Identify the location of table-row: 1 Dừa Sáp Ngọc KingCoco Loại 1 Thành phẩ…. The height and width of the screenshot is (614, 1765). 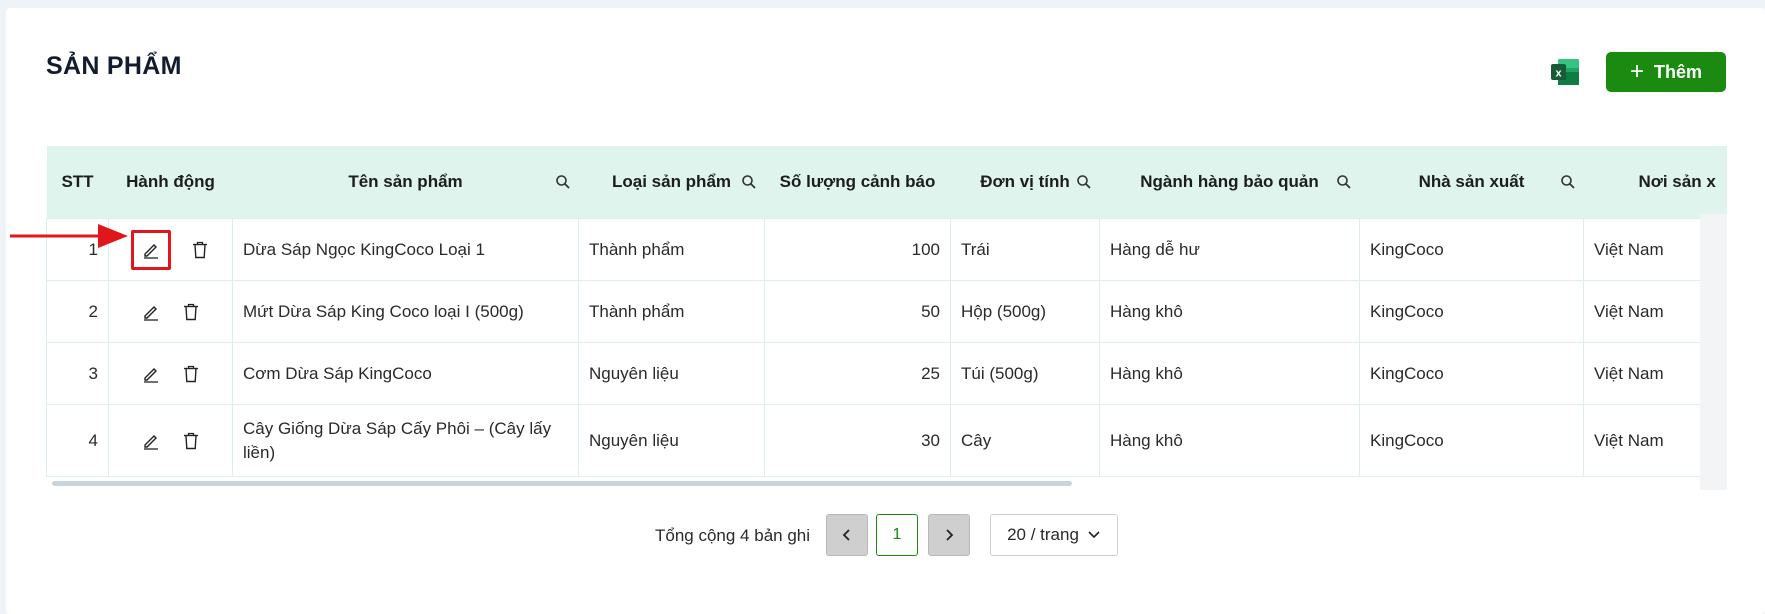
(886, 249).